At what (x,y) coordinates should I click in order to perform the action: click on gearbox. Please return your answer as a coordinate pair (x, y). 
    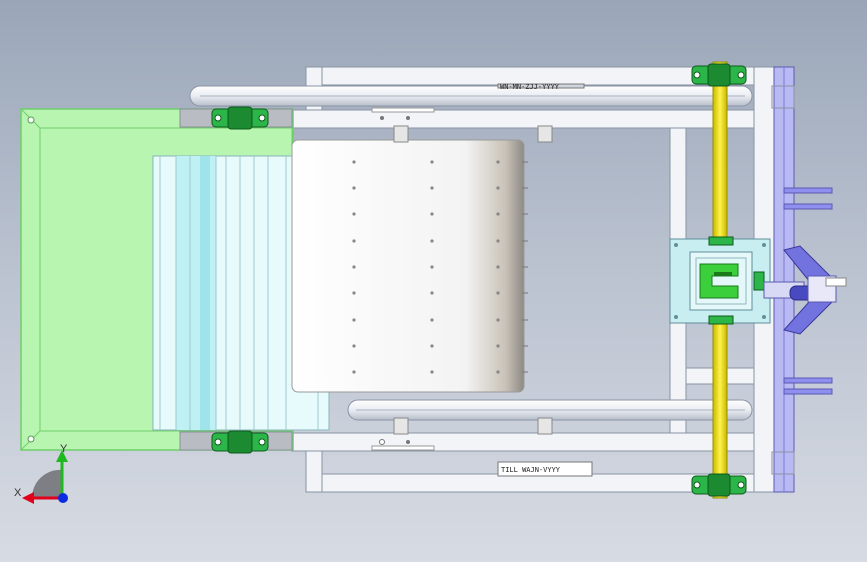
    Looking at the image, I should click on (720, 280).